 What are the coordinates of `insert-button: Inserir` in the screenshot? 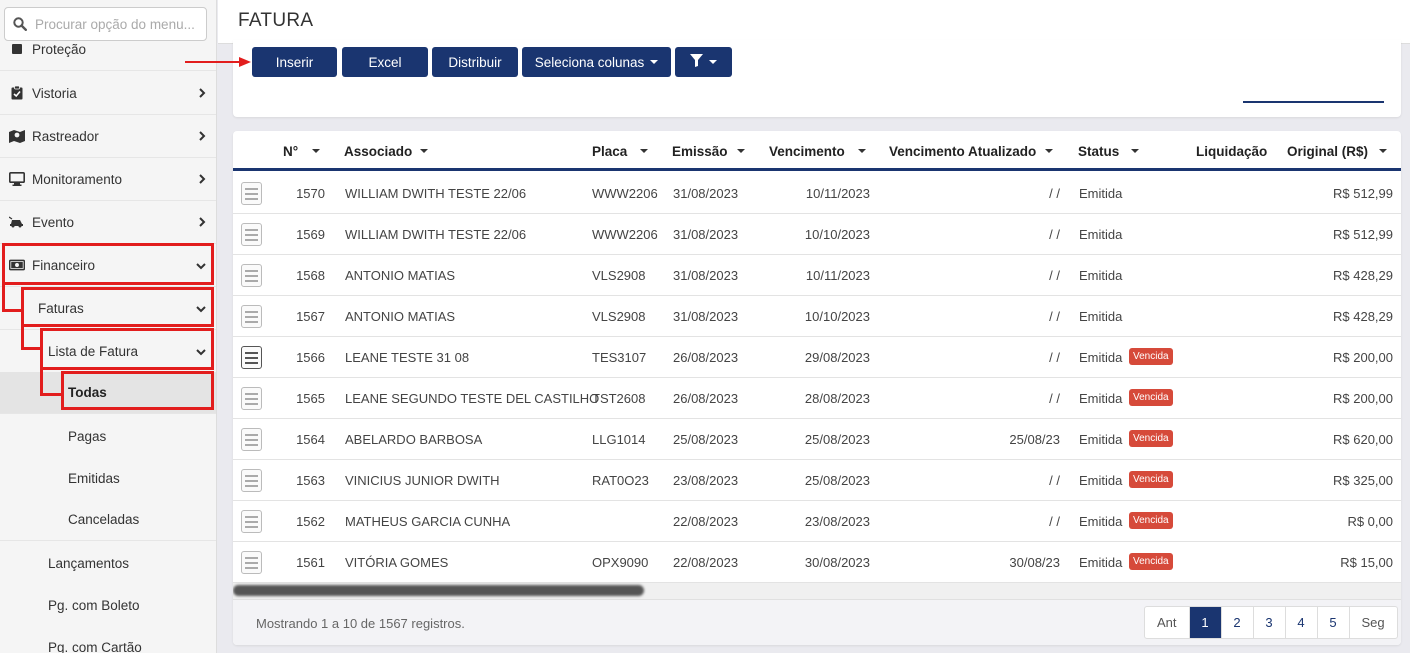 It's located at (294, 62).